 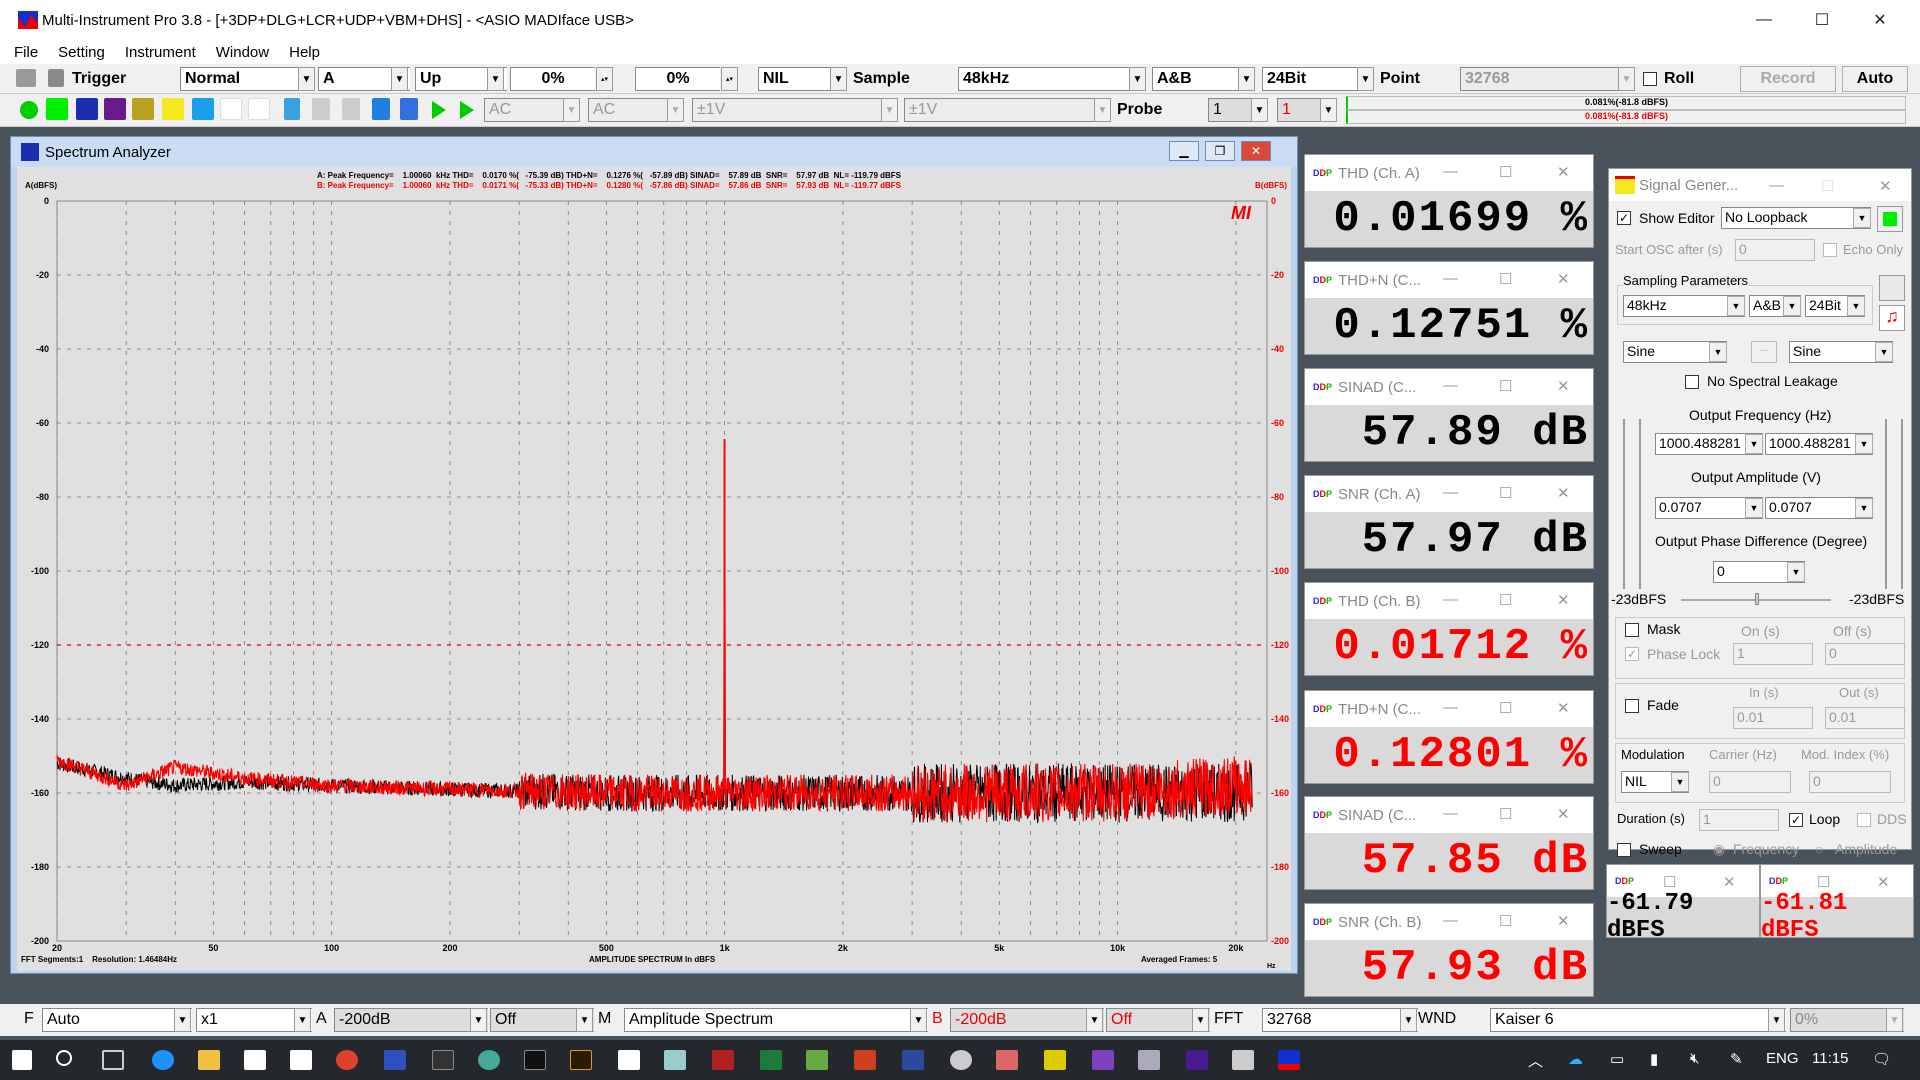 What do you see at coordinates (677, 79) in the screenshot?
I see `trigger-delay-input: 0%` at bounding box center [677, 79].